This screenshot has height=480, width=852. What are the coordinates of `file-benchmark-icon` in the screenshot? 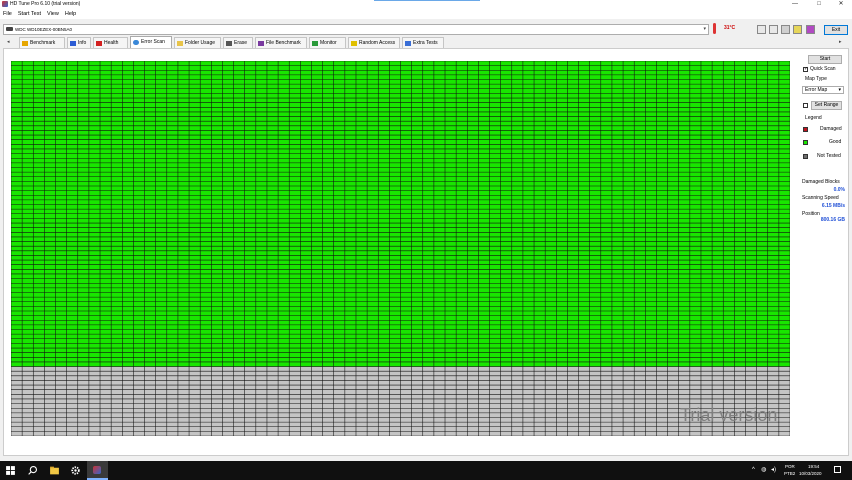 It's located at (261, 43).